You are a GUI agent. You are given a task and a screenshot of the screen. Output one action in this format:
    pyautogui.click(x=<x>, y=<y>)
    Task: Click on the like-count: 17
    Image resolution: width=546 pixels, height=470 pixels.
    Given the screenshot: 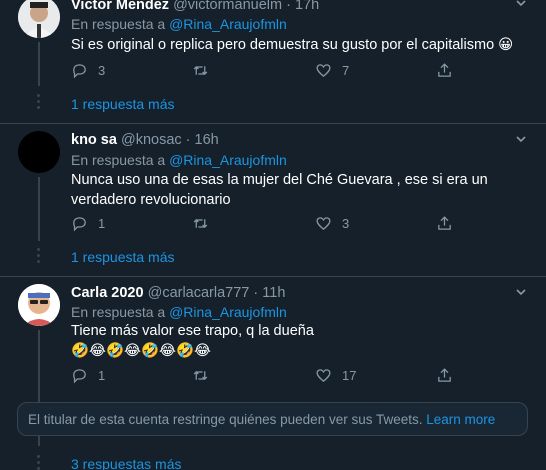 What is the action you would take?
    pyautogui.click(x=349, y=375)
    